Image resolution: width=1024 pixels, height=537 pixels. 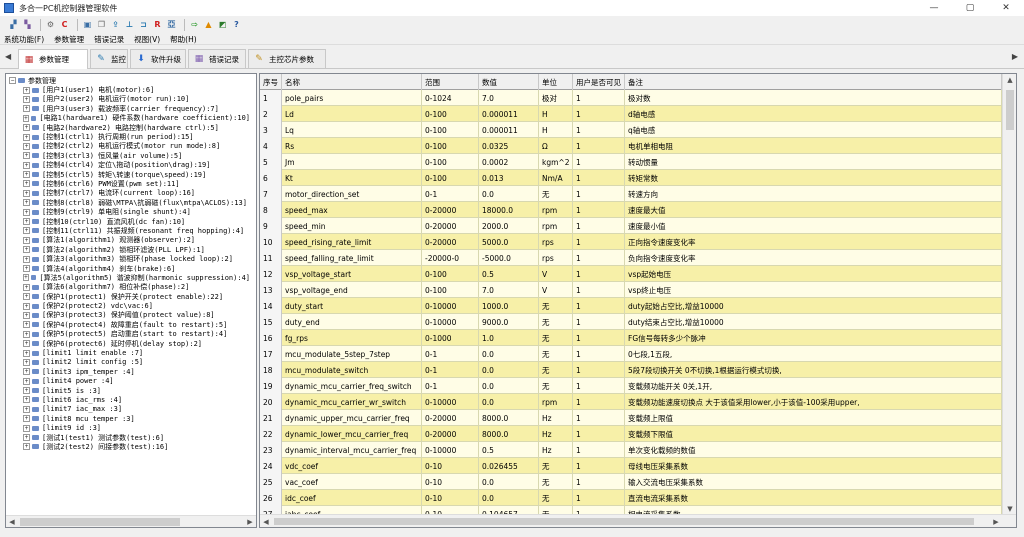 What do you see at coordinates (69, 39) in the screenshot?
I see `menu-item: 参数管理` at bounding box center [69, 39].